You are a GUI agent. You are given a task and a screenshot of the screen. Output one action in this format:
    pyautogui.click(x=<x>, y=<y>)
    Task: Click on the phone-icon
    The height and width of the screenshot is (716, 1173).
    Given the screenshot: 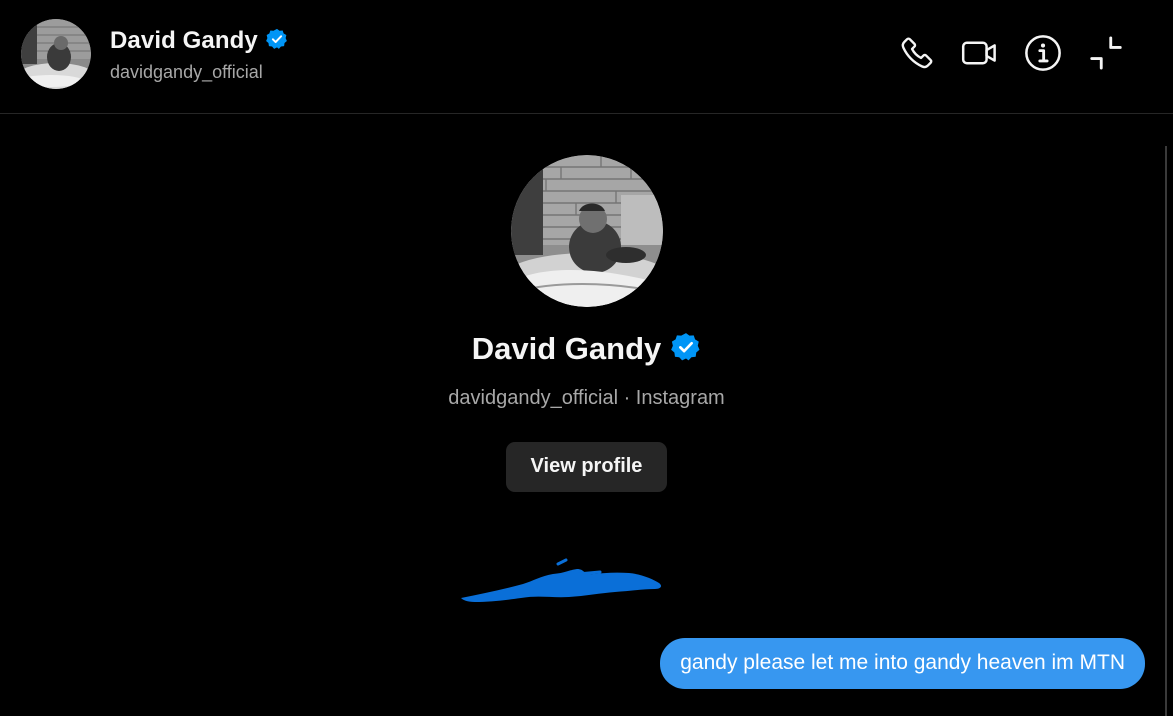 What is the action you would take?
    pyautogui.click(x=917, y=53)
    